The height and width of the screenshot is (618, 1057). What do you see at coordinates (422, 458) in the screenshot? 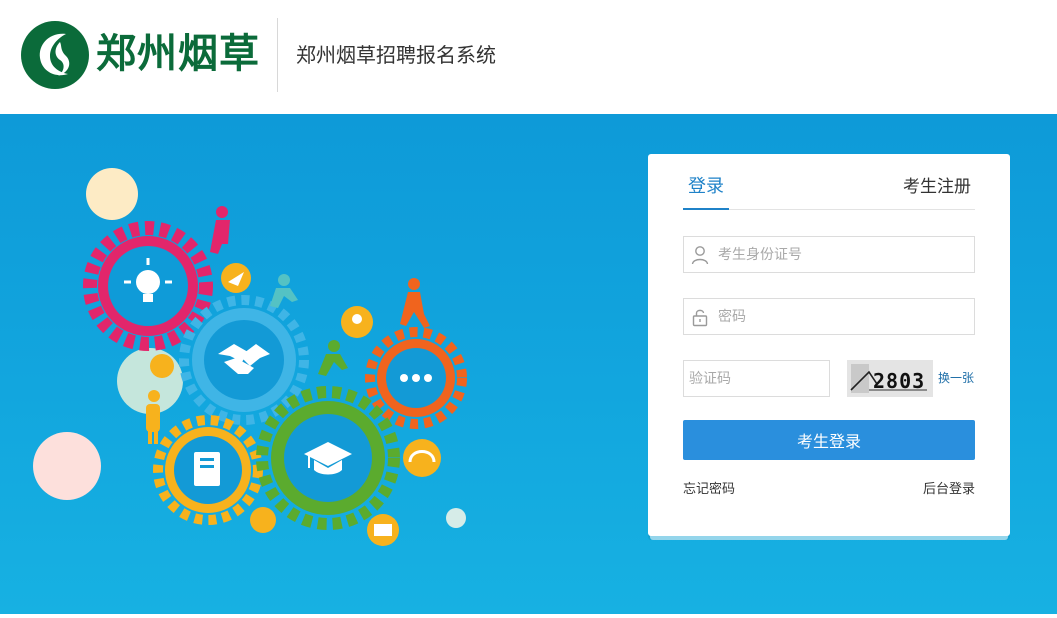
I see `headphones-badge` at bounding box center [422, 458].